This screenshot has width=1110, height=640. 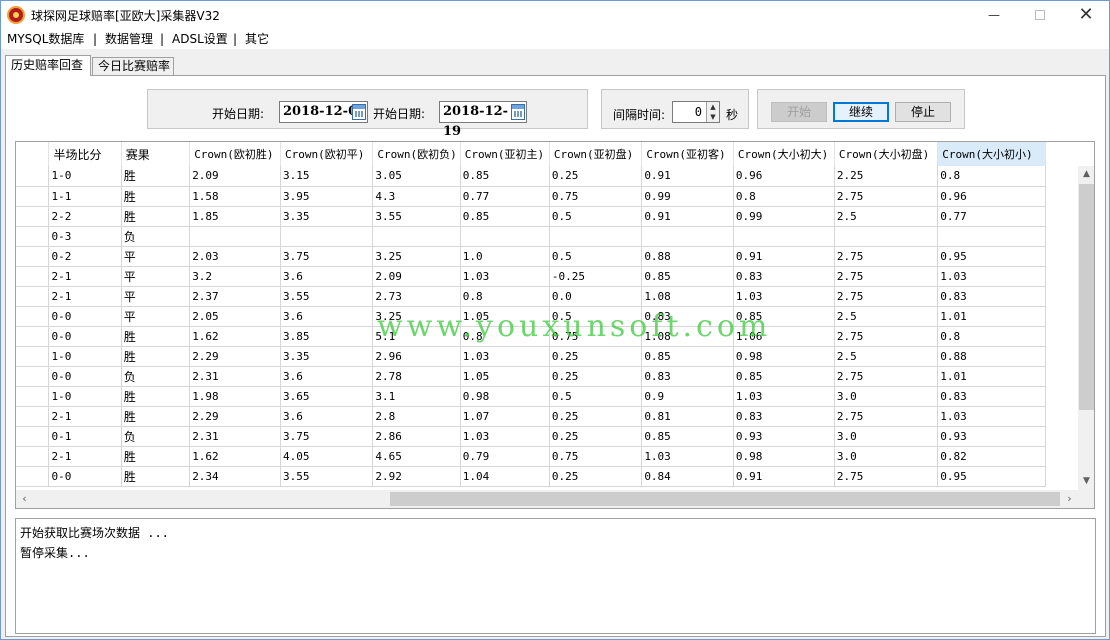 I want to click on table-cell: 2.03, so click(x=235, y=256).